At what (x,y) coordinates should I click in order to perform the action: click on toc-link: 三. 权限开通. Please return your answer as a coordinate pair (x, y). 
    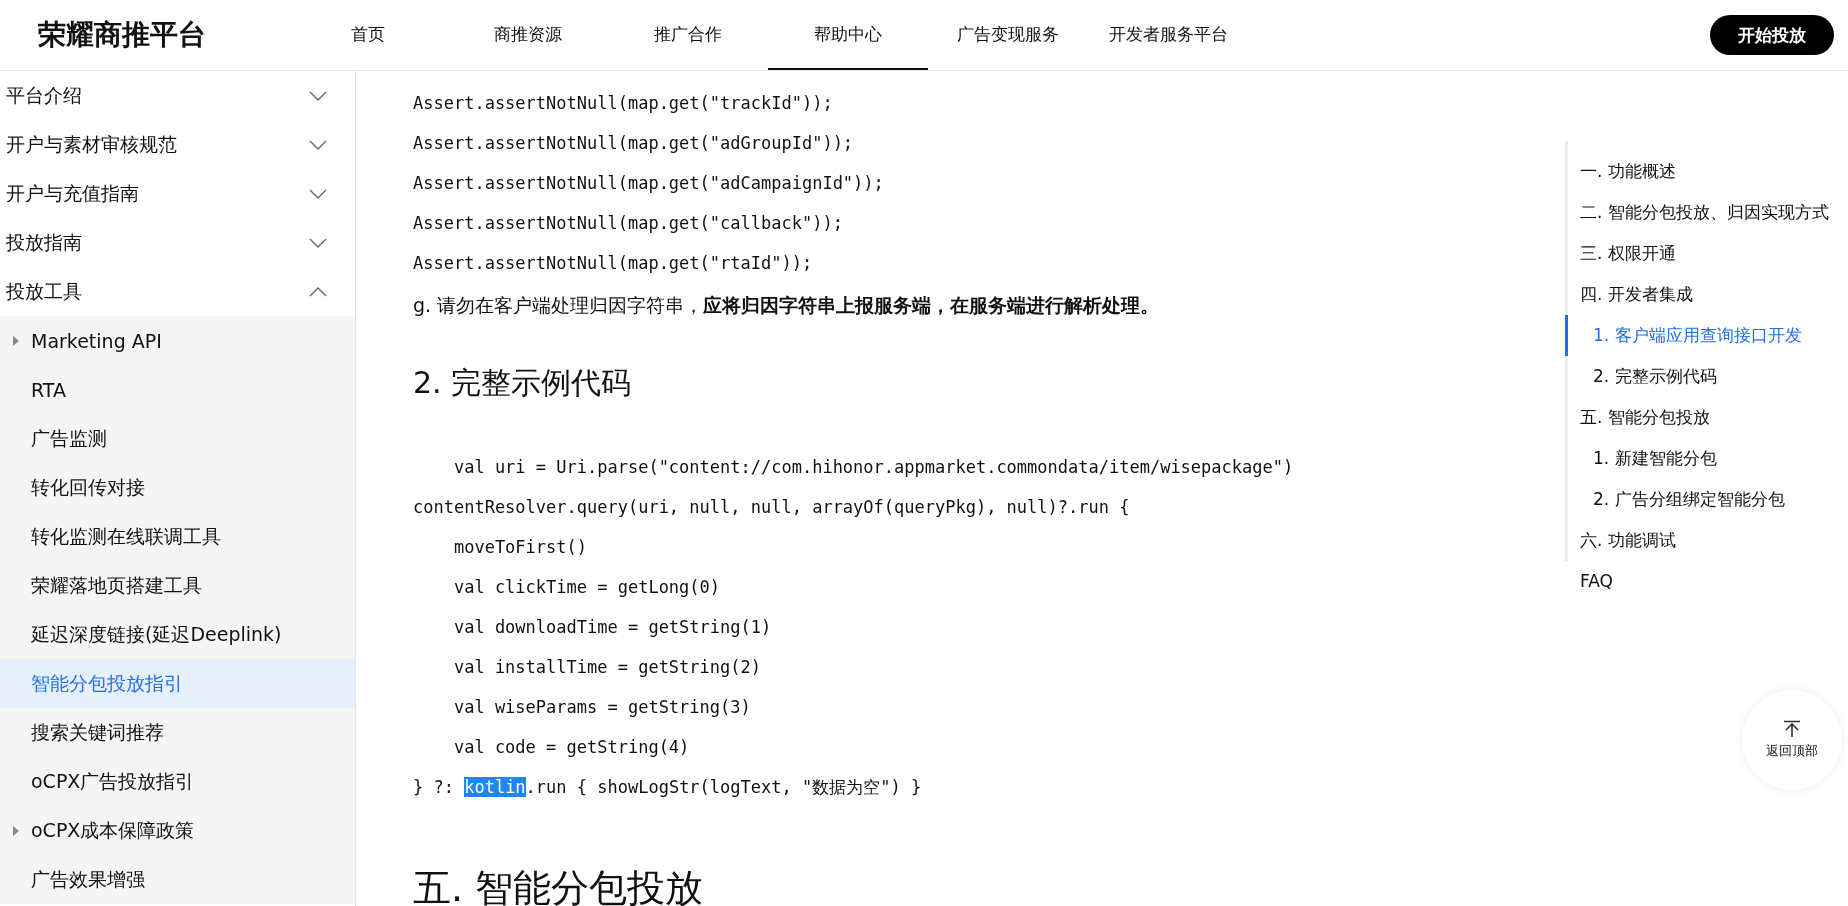
    Looking at the image, I should click on (1706, 253).